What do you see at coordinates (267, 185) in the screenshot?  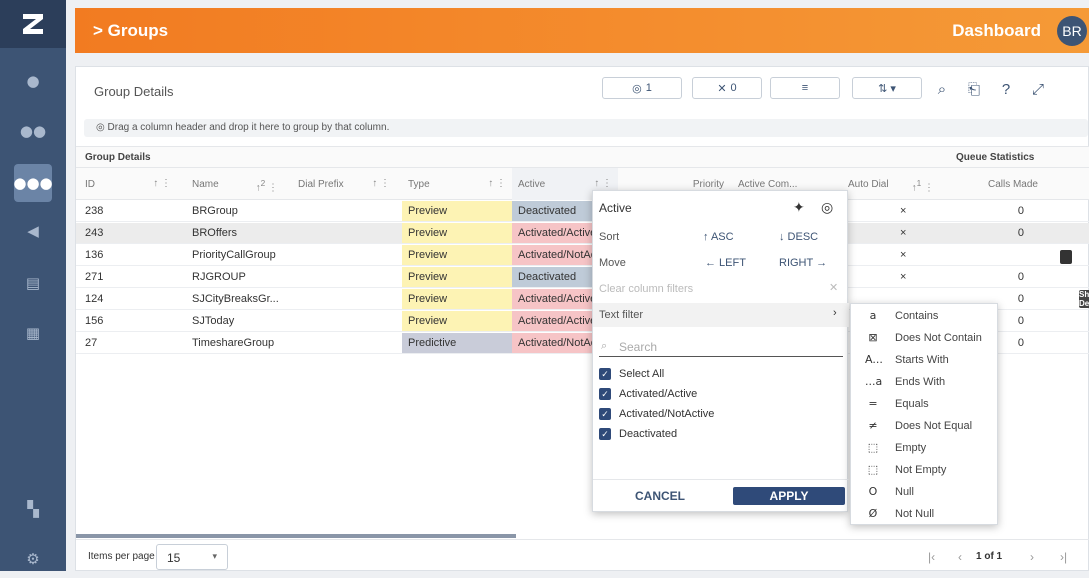 I see `sort-menu-icon: ↑2 ⋮` at bounding box center [267, 185].